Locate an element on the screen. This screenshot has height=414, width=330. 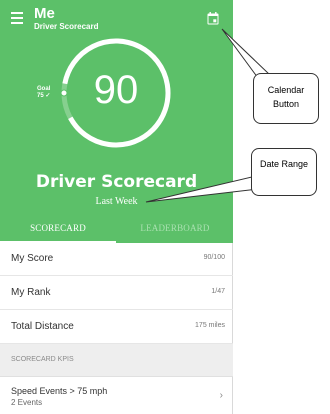
tab-leaderboard: LEADERBOARD is located at coordinates (175, 231).